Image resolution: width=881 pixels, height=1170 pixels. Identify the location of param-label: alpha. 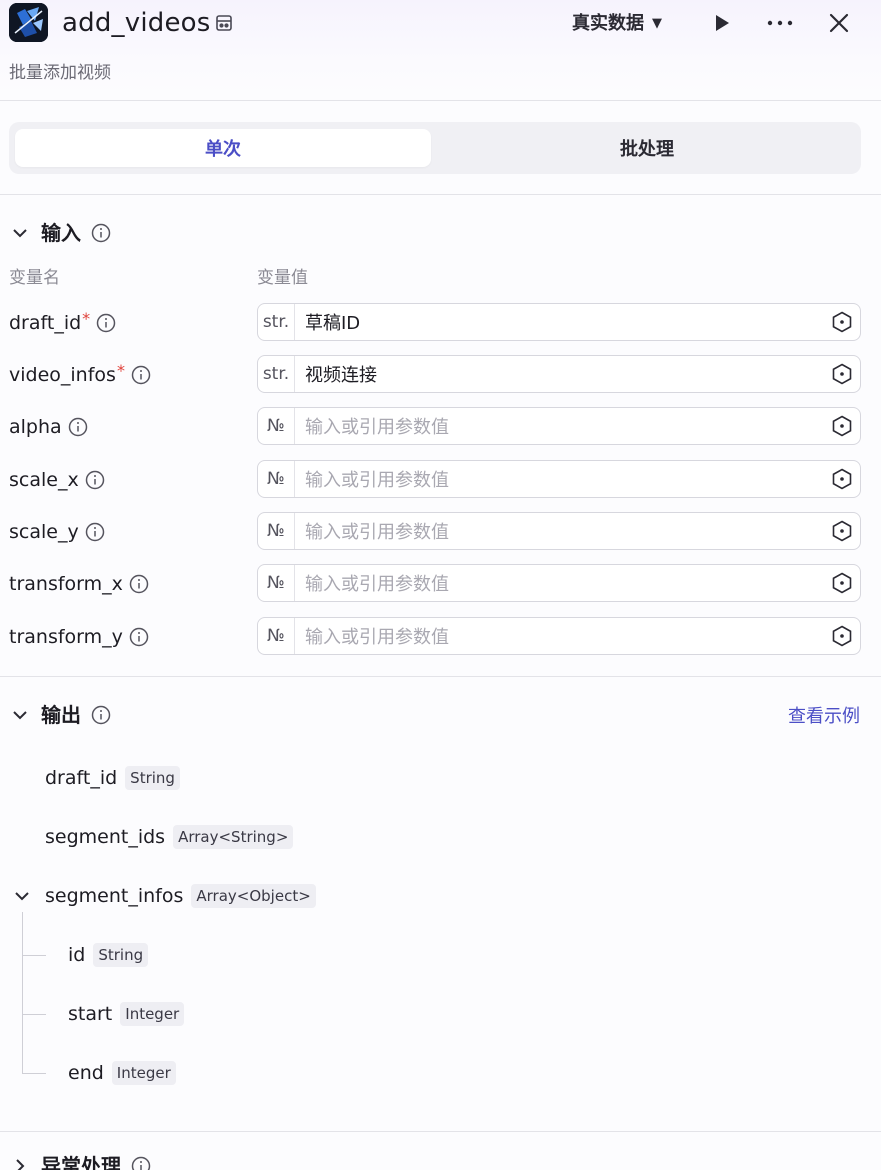
(35, 427).